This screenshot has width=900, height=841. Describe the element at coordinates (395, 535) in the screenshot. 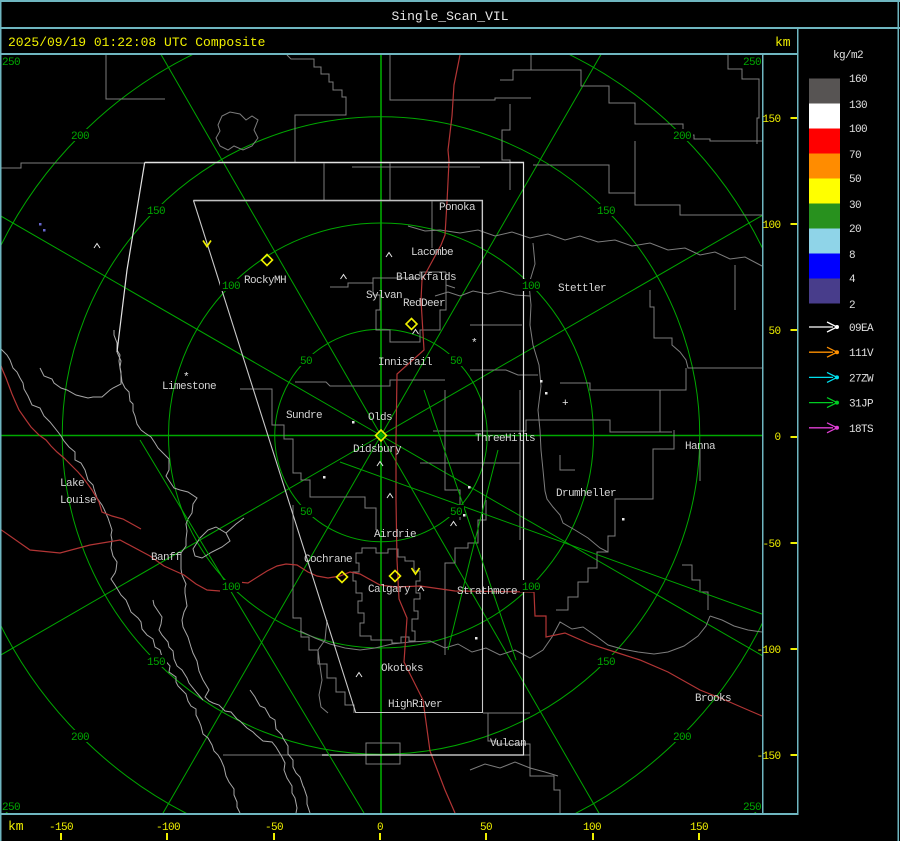

I see `svg-text: Airdrie` at that location.